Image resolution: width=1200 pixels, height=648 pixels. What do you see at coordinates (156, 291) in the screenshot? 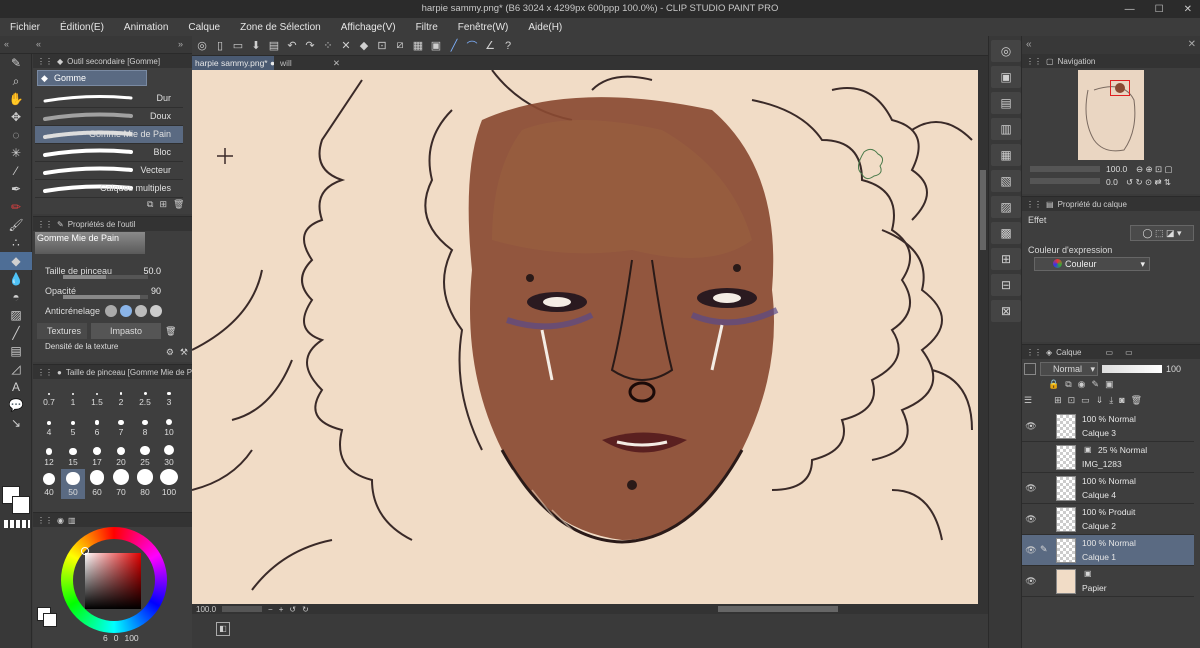
I see `opacity-value: 90` at bounding box center [156, 291].